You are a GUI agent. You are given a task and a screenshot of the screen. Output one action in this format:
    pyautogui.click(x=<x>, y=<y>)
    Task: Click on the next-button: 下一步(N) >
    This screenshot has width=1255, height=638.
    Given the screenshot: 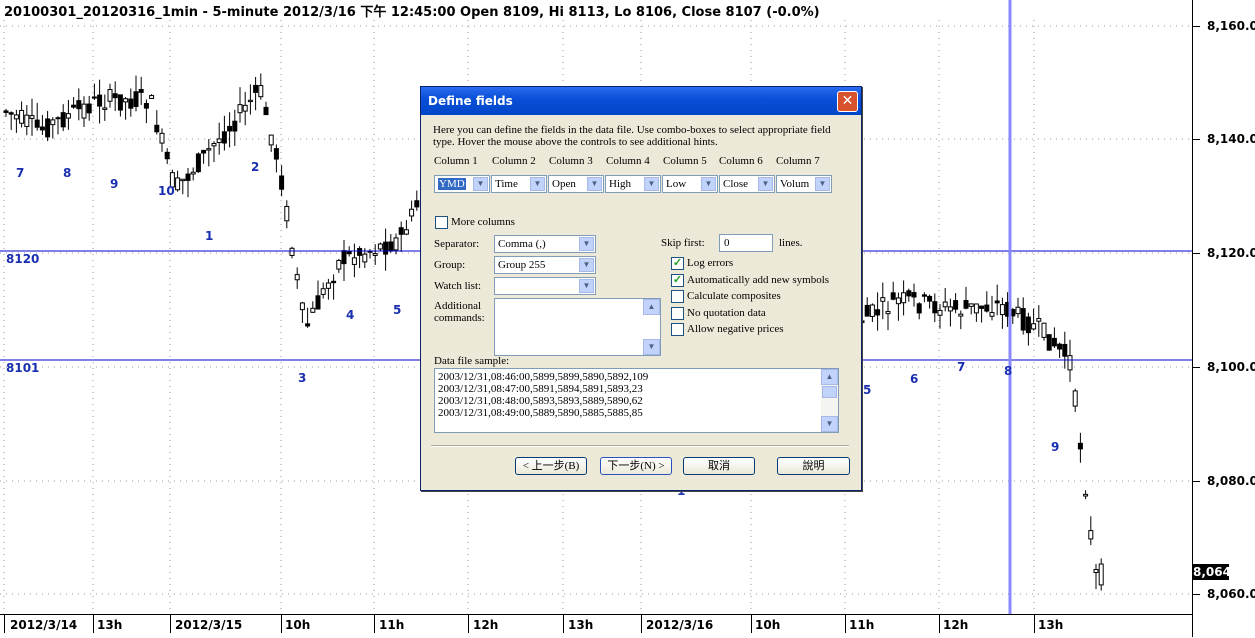 What is the action you would take?
    pyautogui.click(x=636, y=466)
    